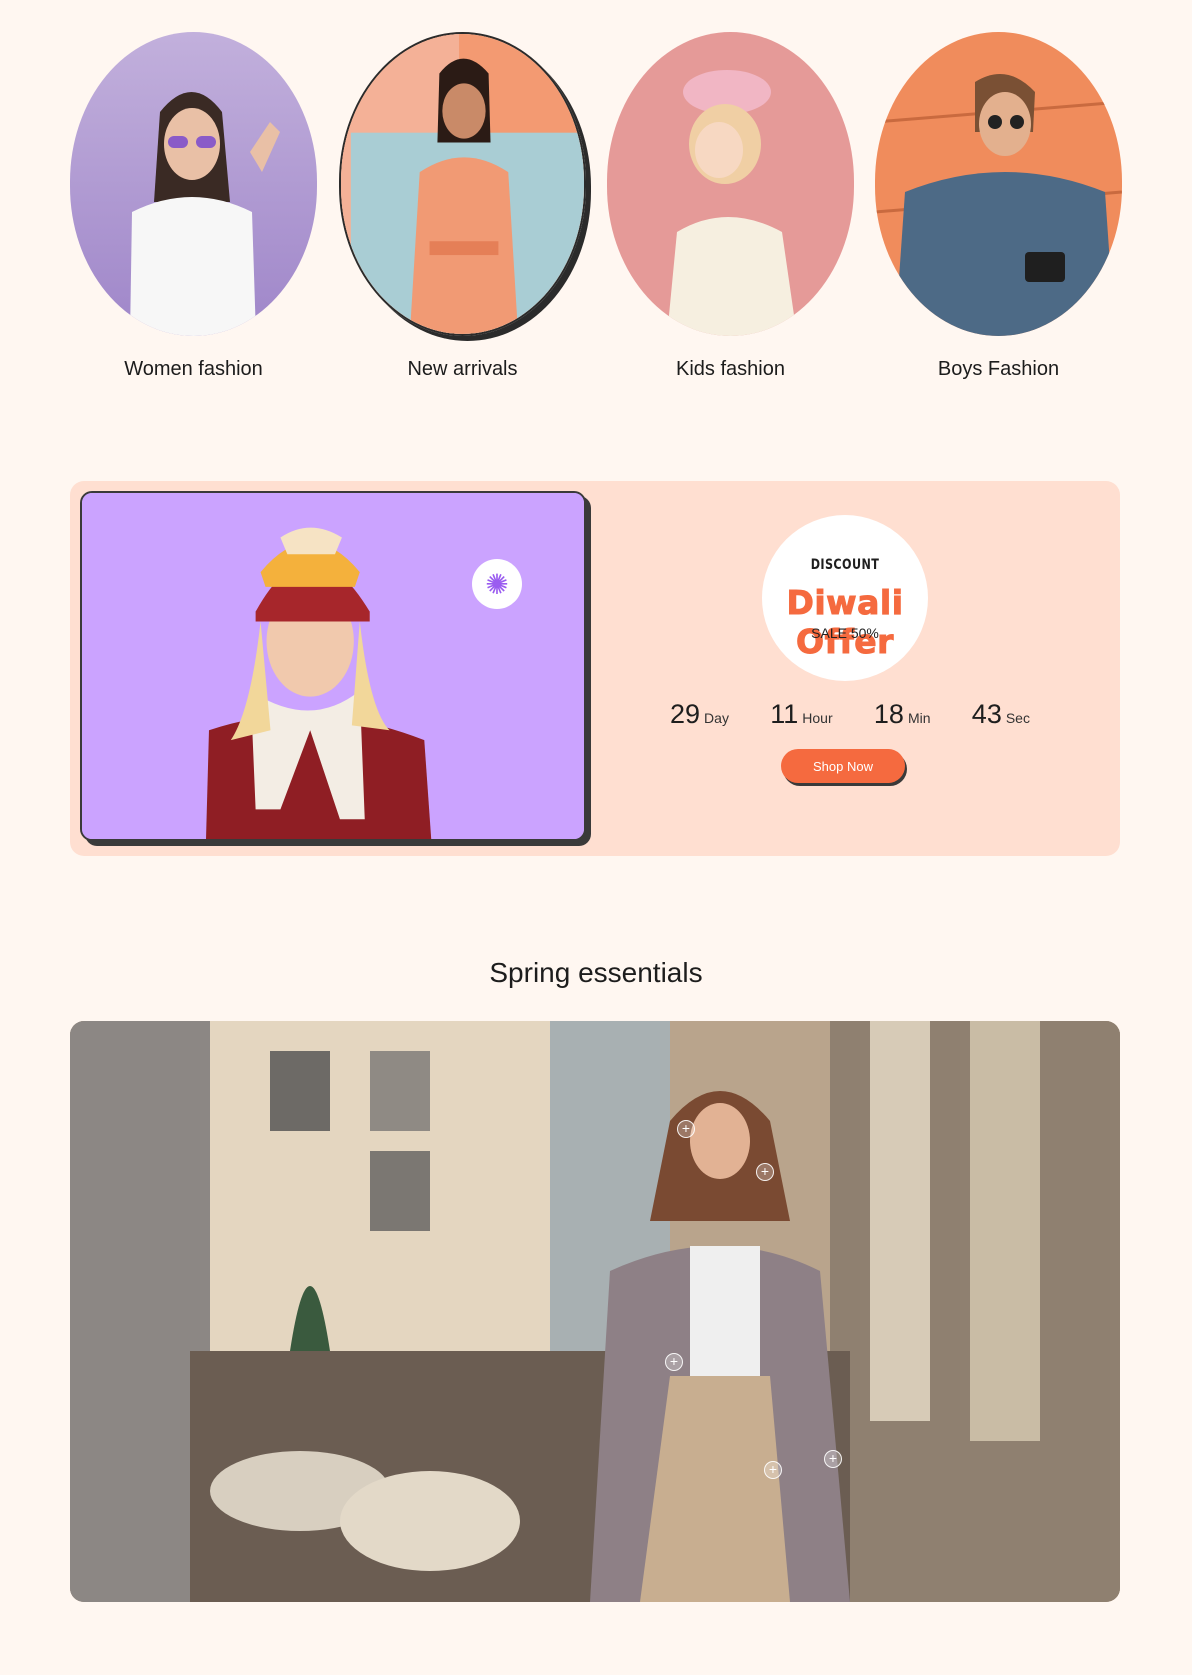 The height and width of the screenshot is (1675, 1192). What do you see at coordinates (845, 622) in the screenshot?
I see `offer-title: Diwali Offer` at bounding box center [845, 622].